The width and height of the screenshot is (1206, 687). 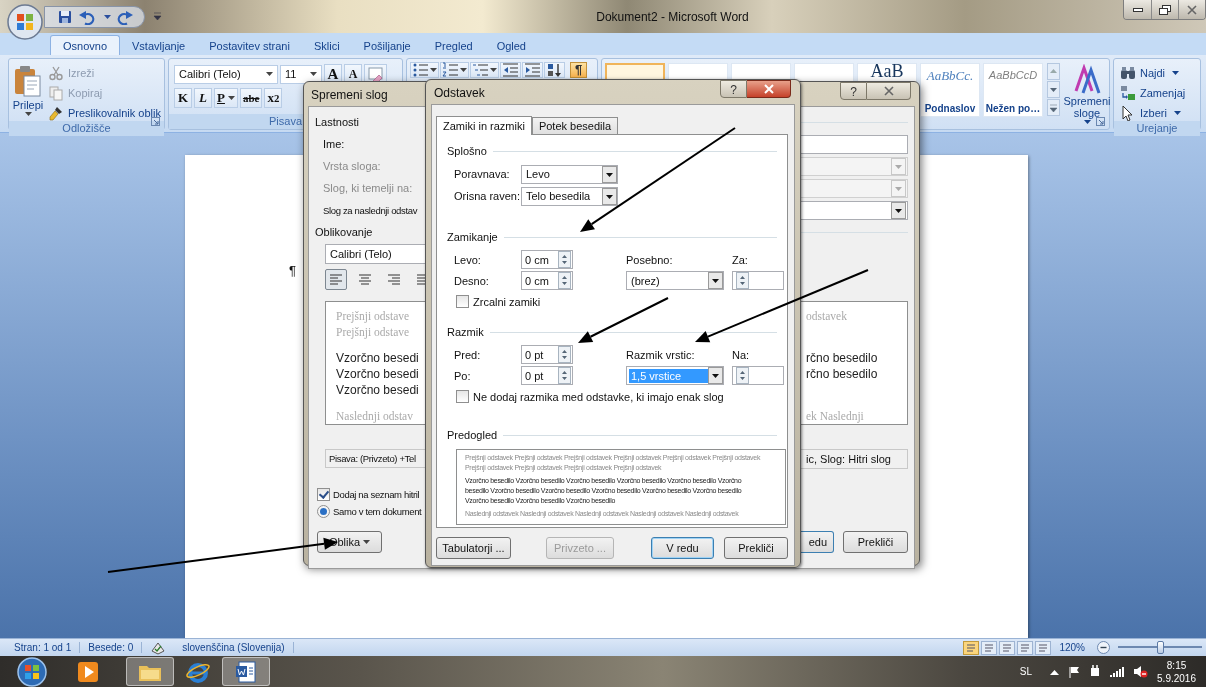 What do you see at coordinates (246, 671) in the screenshot?
I see `taskbar-button` at bounding box center [246, 671].